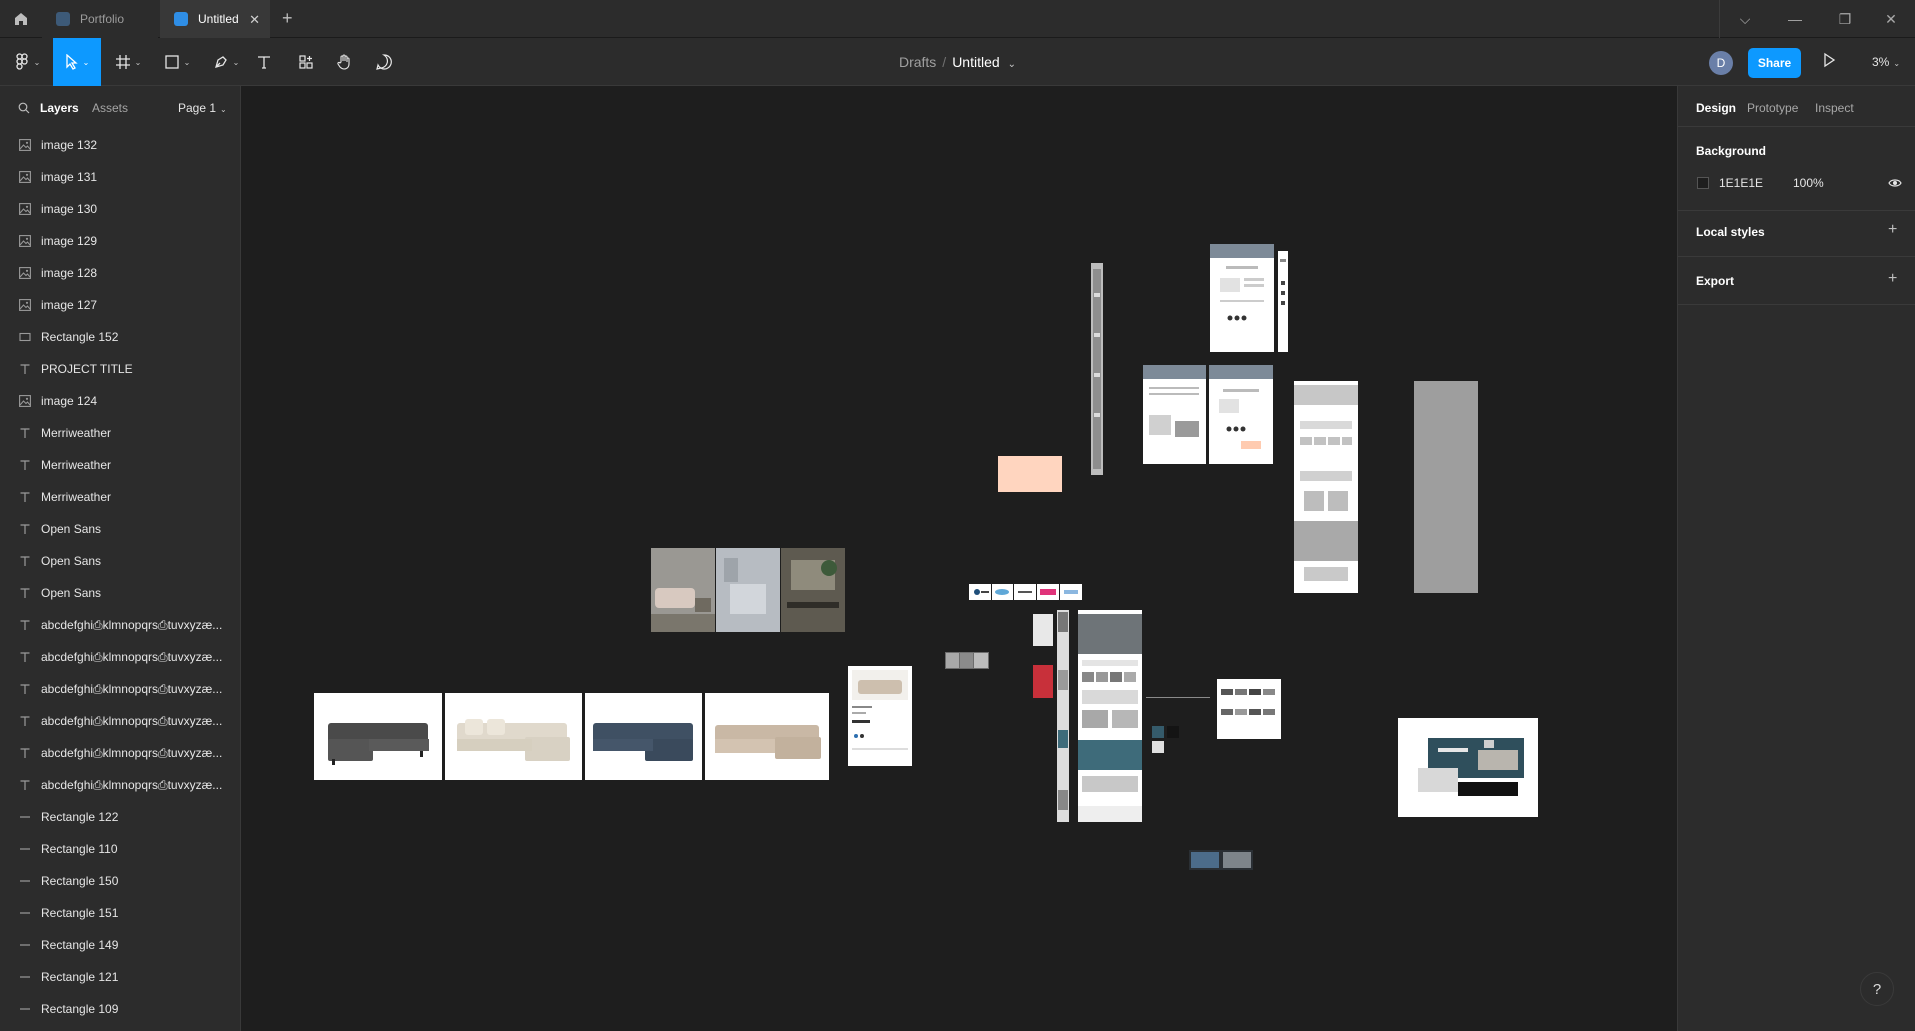  Describe the element at coordinates (1043, 630) in the screenshot. I see `small-frame` at that location.